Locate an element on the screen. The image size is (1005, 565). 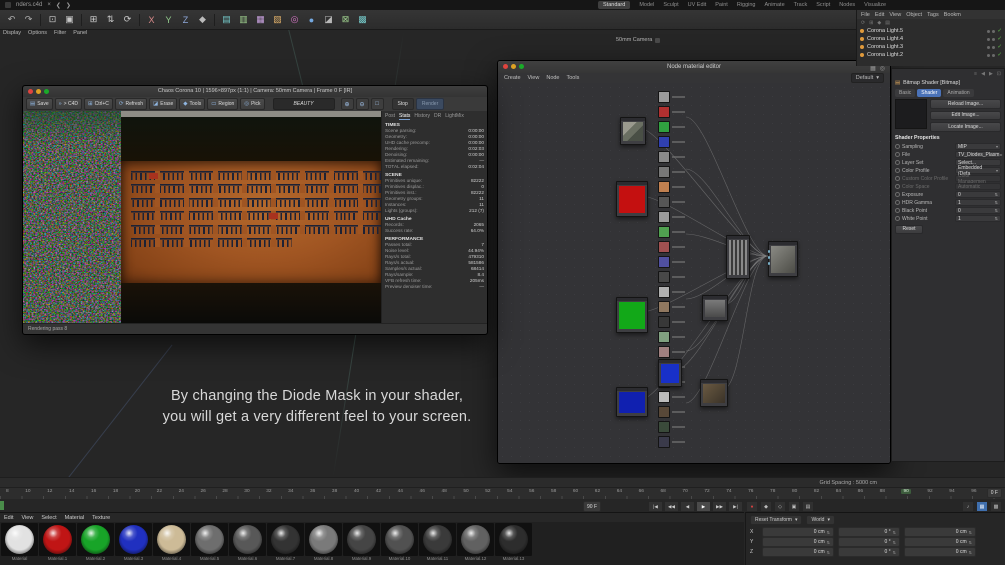
node-menu-tools: Tools is located at coordinates (573, 78).